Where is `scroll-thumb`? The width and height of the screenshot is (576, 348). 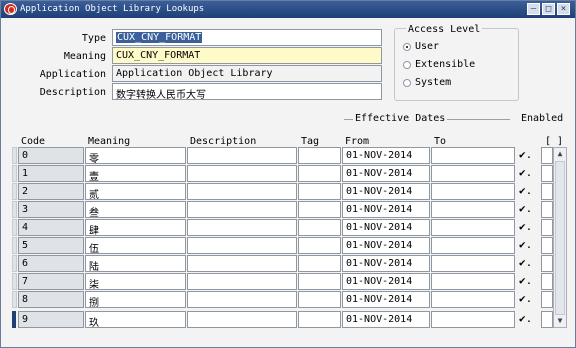
scroll-thumb is located at coordinates (560, 238).